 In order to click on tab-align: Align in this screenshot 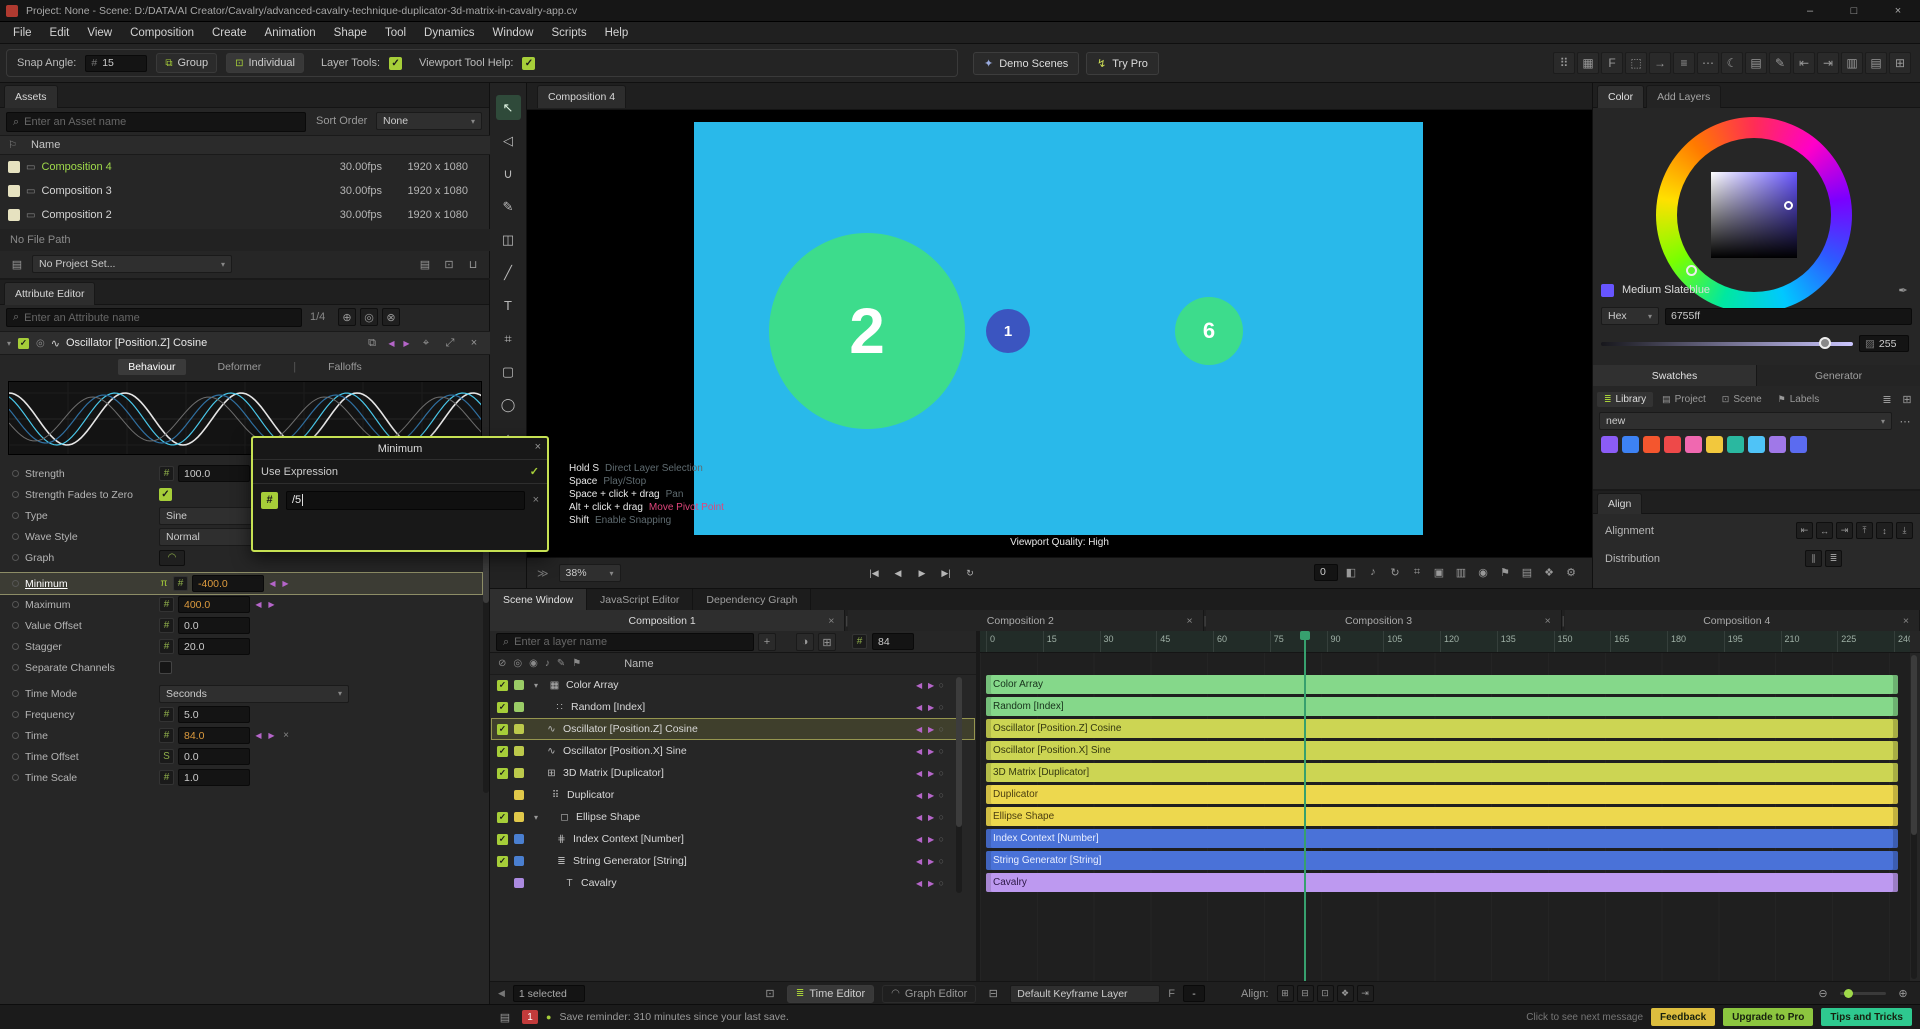, I will do `click(1620, 503)`.